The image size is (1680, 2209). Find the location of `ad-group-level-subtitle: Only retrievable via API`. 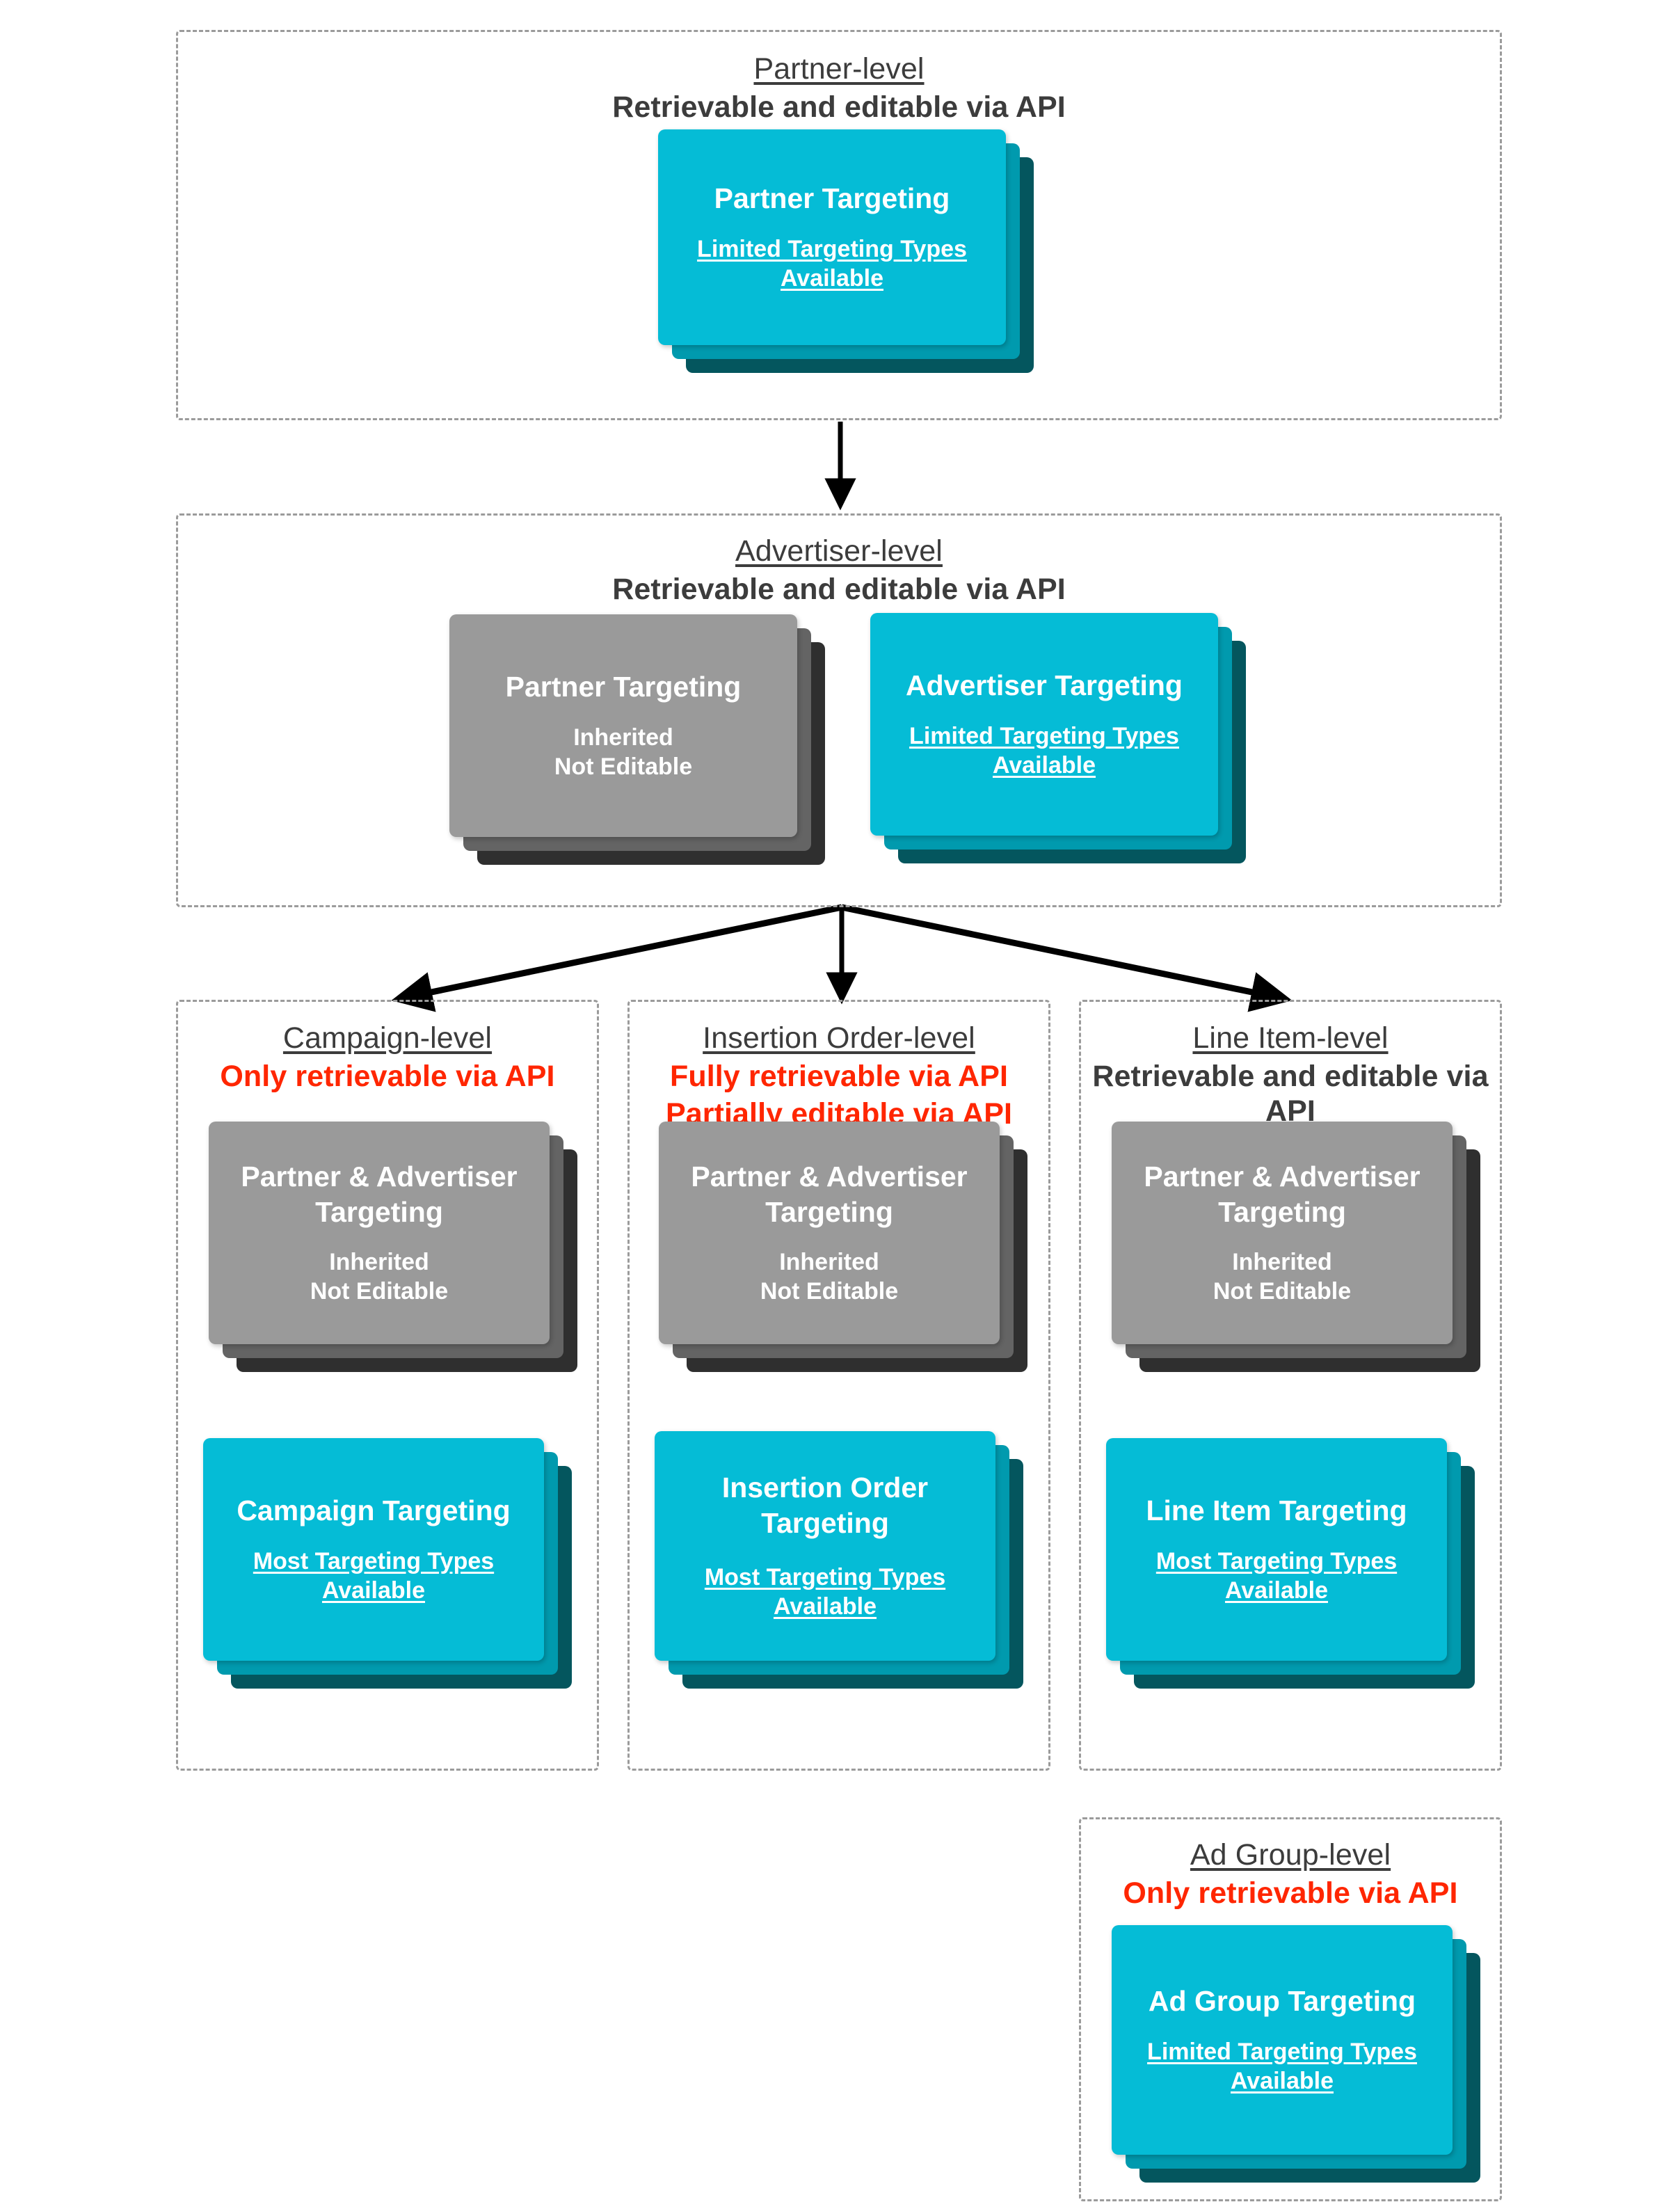

ad-group-level-subtitle: Only retrievable via API is located at coordinates (1290, 1893).